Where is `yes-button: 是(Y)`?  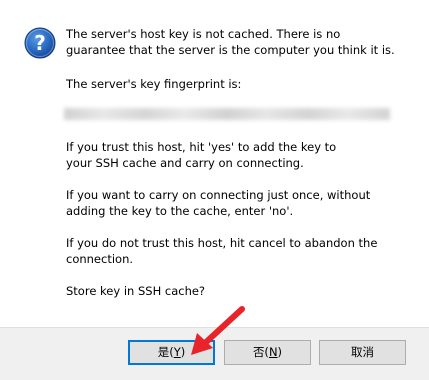
yes-button: 是(Y) is located at coordinates (171, 352).